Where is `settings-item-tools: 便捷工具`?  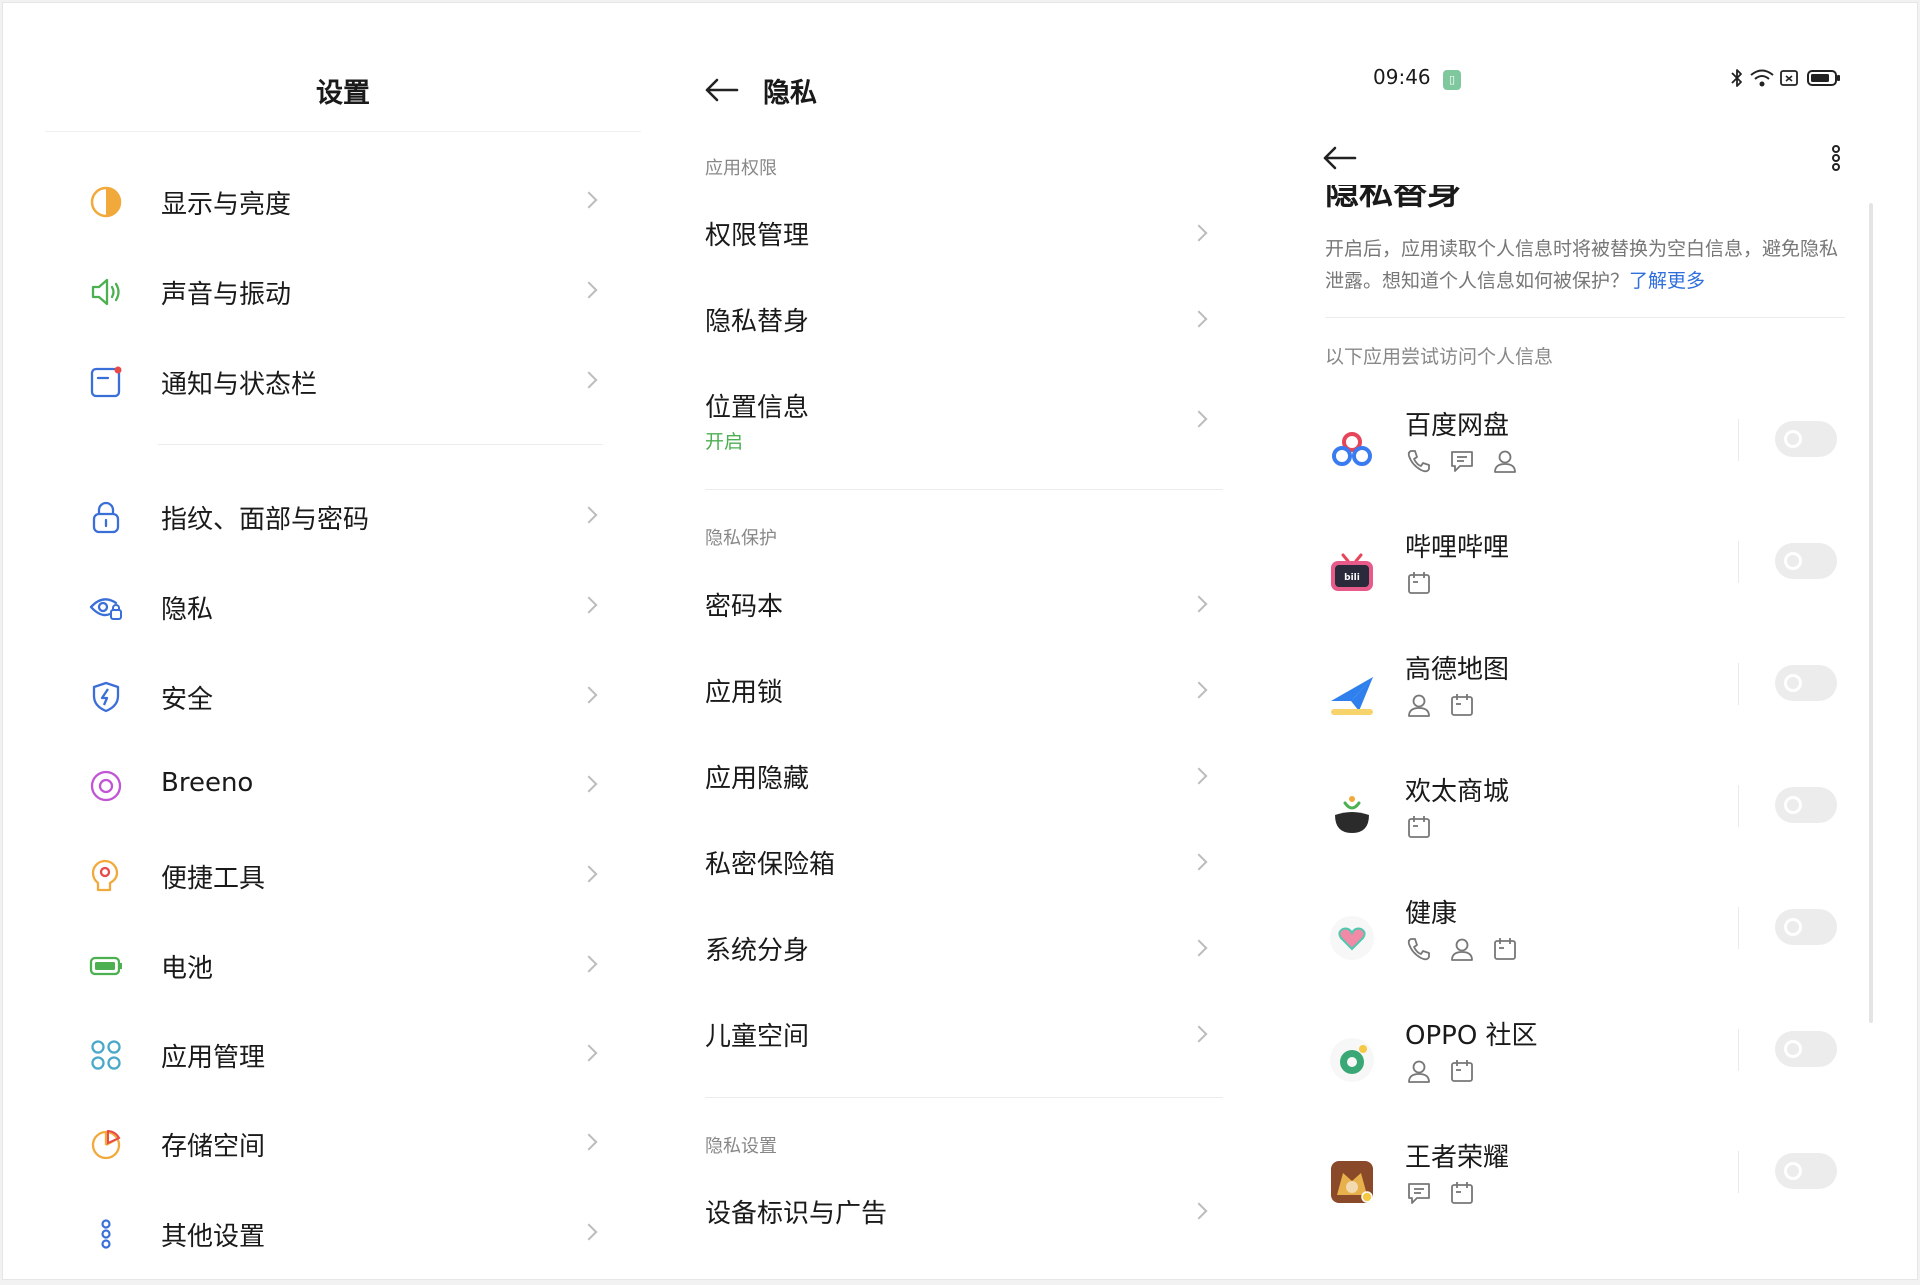
settings-item-tools: 便捷工具 is located at coordinates (343, 875).